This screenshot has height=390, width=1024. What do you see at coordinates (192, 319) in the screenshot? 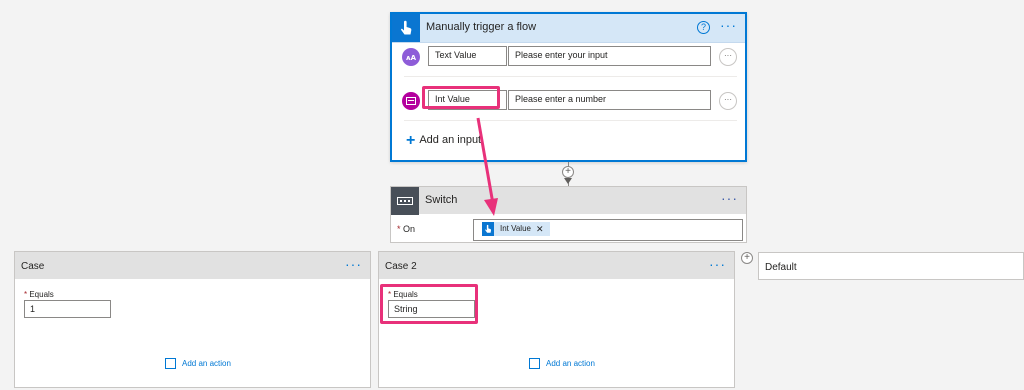
I see `case-card: Case ··· * Equals 1 Add an action` at bounding box center [192, 319].